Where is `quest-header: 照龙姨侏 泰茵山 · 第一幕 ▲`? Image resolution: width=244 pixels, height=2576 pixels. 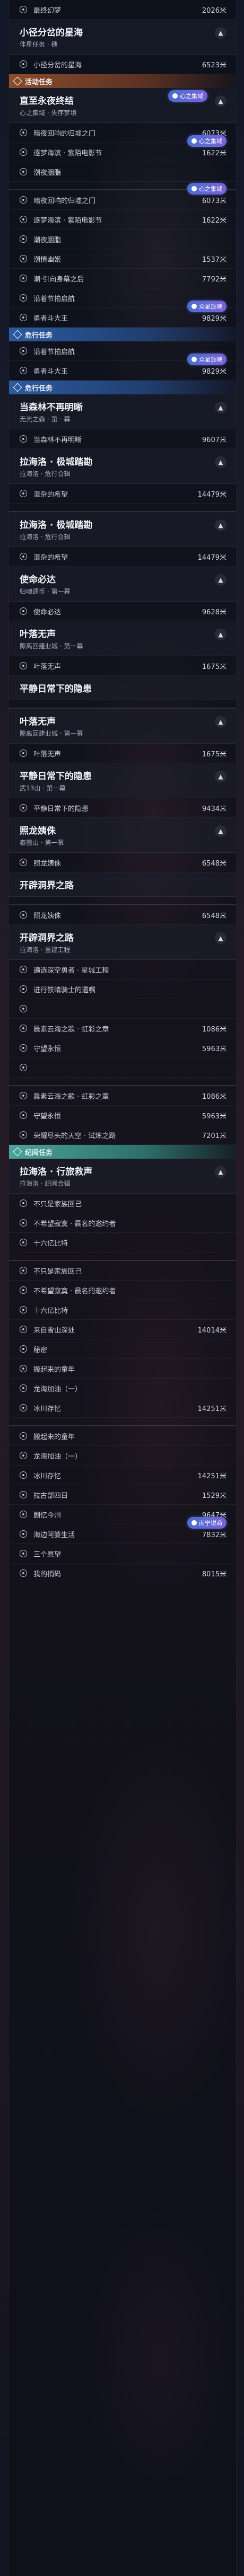
quest-header: 照龙姨侏 泰茵山 · 第一幕 ▲ is located at coordinates (123, 835).